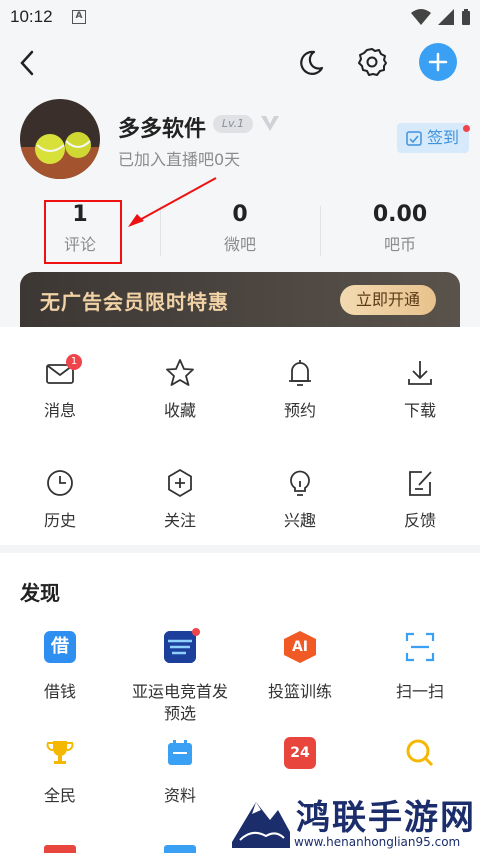  I want to click on status-bar: 10:12 A, so click(240, 17).